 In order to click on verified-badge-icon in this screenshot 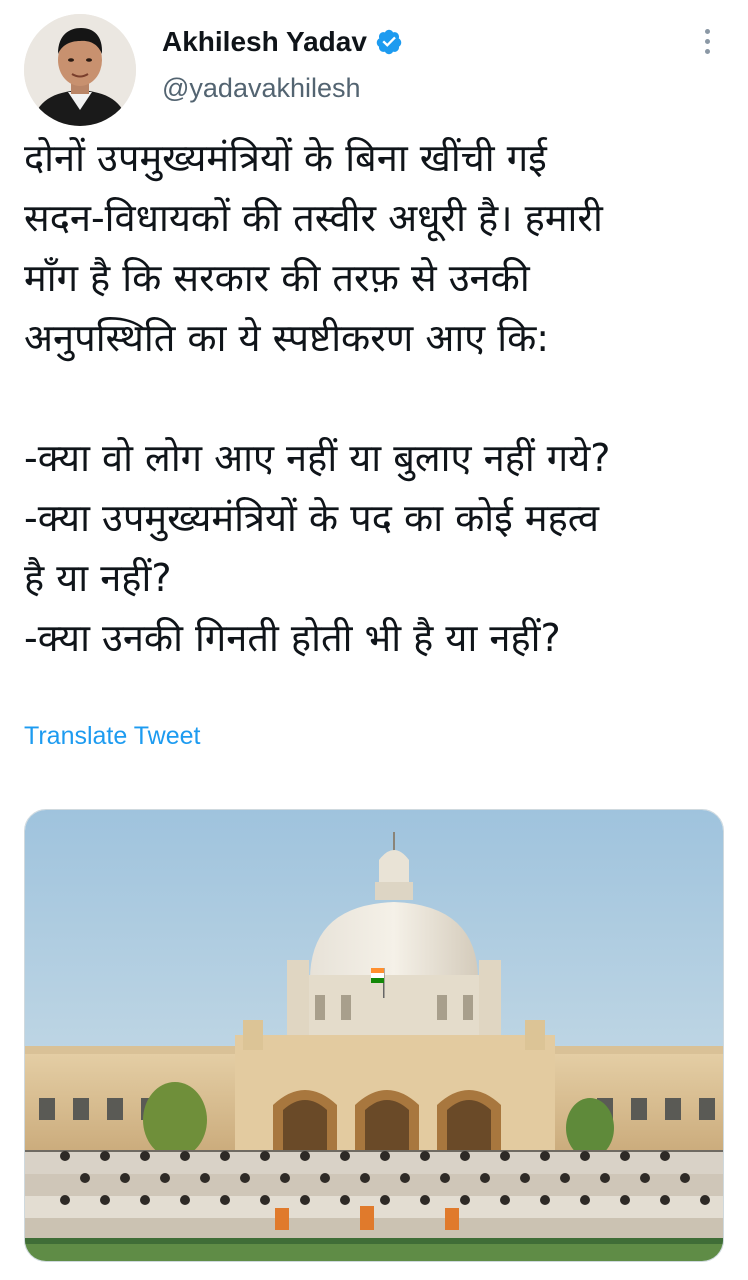, I will do `click(389, 42)`.